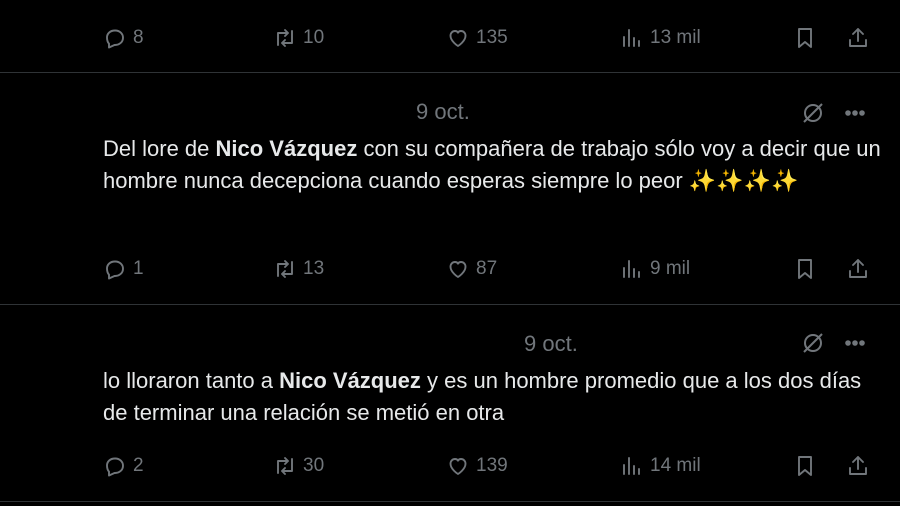  I want to click on views-count: 14 mil, so click(675, 465).